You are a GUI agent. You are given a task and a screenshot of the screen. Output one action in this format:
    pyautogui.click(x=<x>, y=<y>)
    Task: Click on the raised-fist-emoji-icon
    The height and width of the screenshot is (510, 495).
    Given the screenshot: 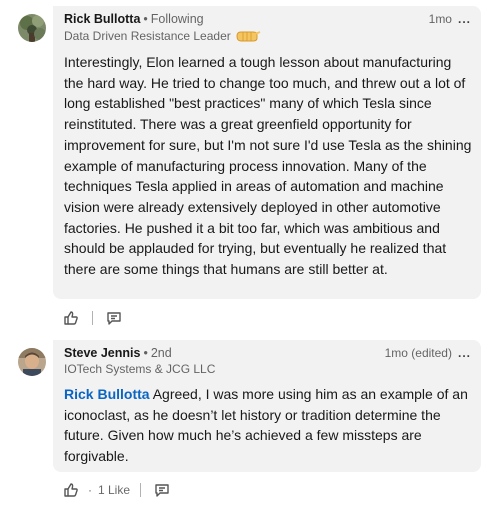 What is the action you would take?
    pyautogui.click(x=248, y=37)
    